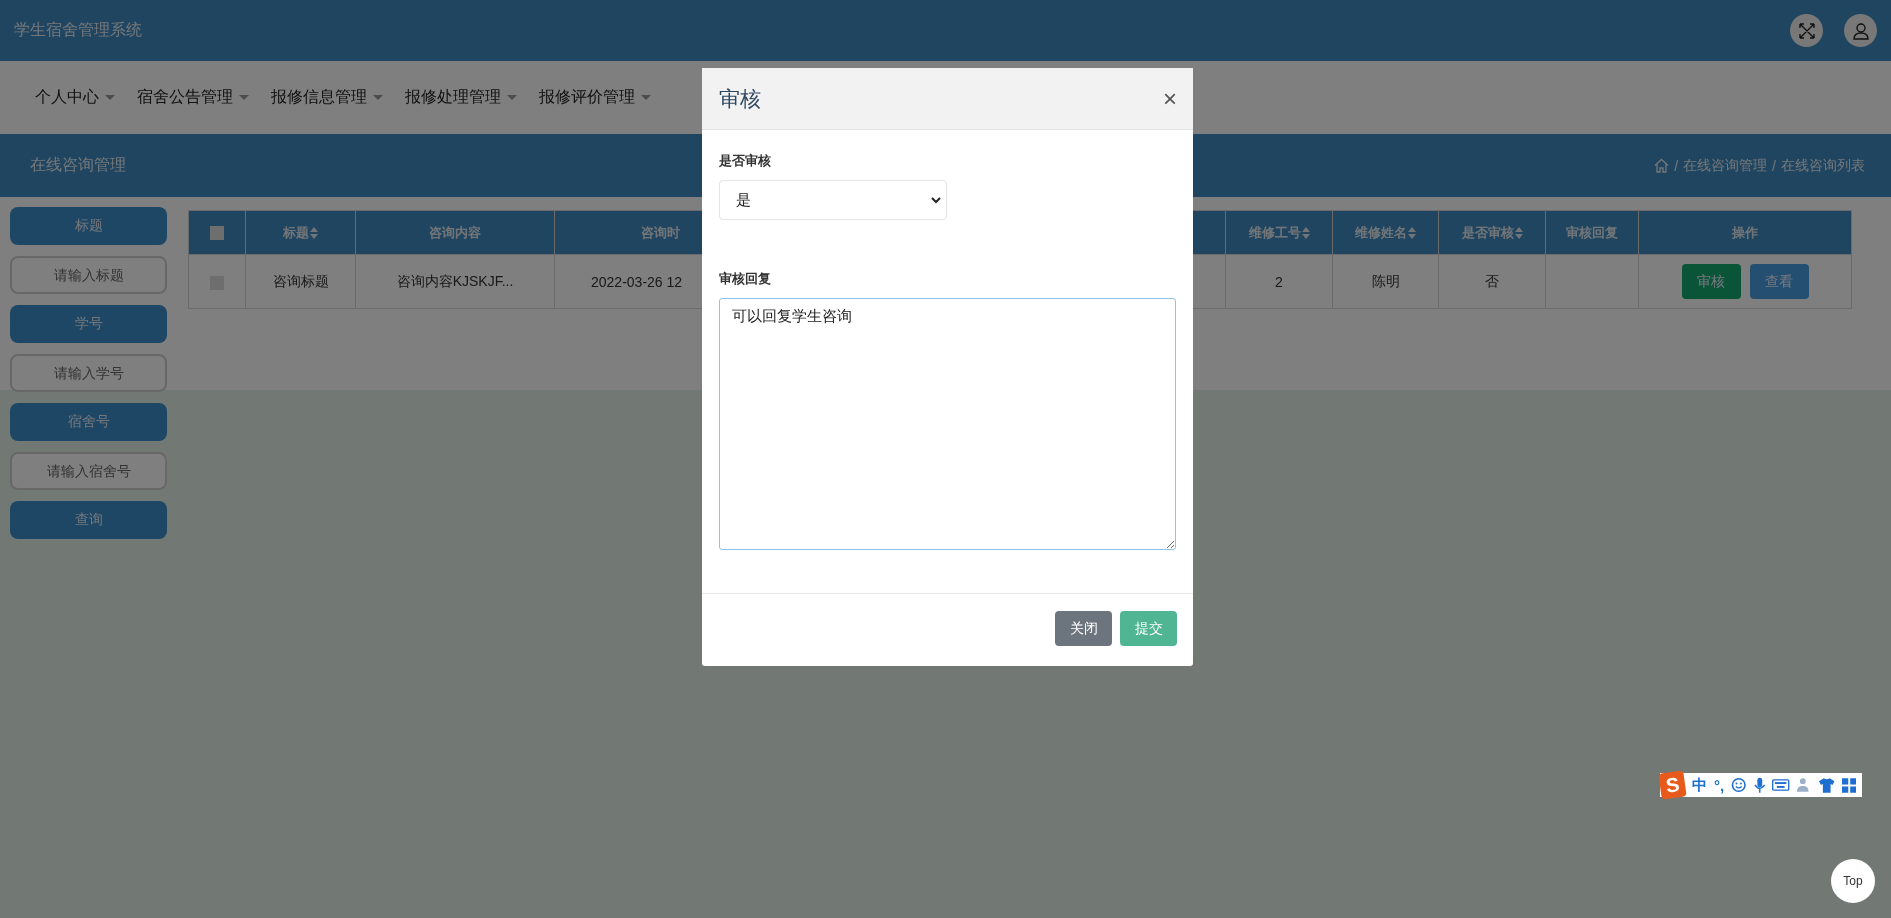  I want to click on filter-label: 标题, so click(88, 226).